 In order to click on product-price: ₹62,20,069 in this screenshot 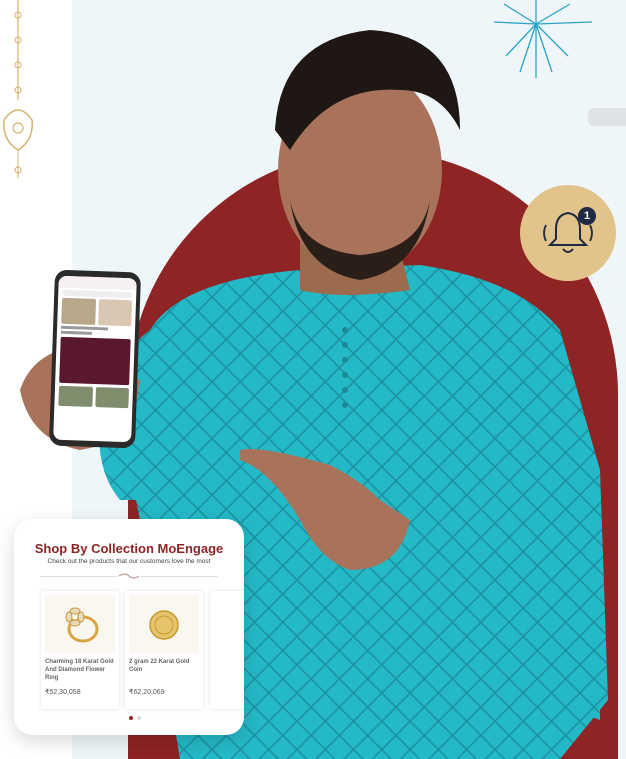, I will do `click(147, 692)`.